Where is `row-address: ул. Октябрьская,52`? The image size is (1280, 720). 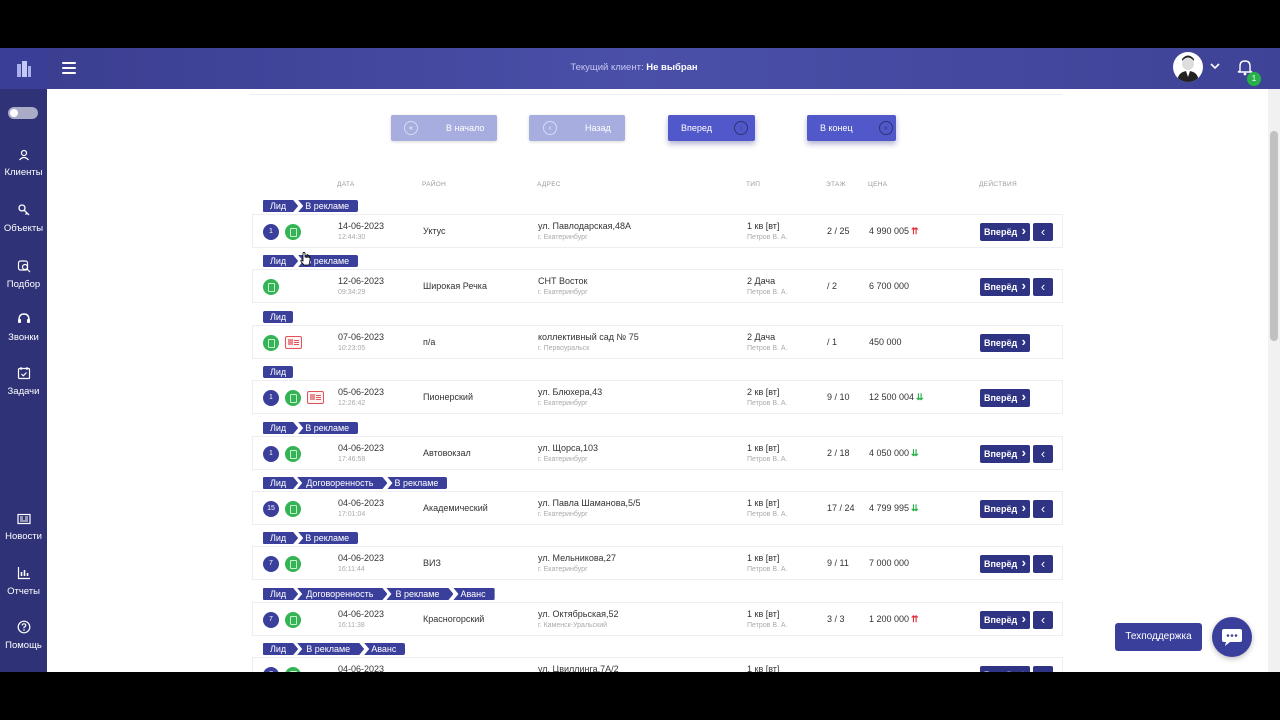 row-address: ул. Октябрьская,52 is located at coordinates (578, 614).